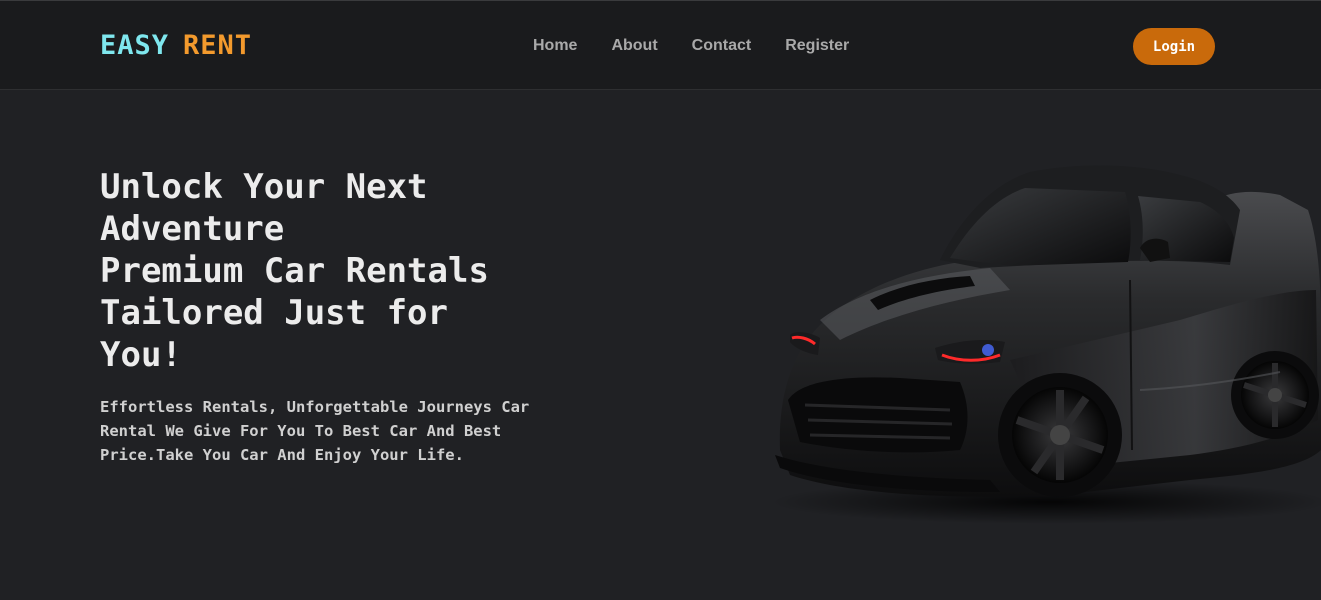  I want to click on nav-link-contact: Contact, so click(722, 46).